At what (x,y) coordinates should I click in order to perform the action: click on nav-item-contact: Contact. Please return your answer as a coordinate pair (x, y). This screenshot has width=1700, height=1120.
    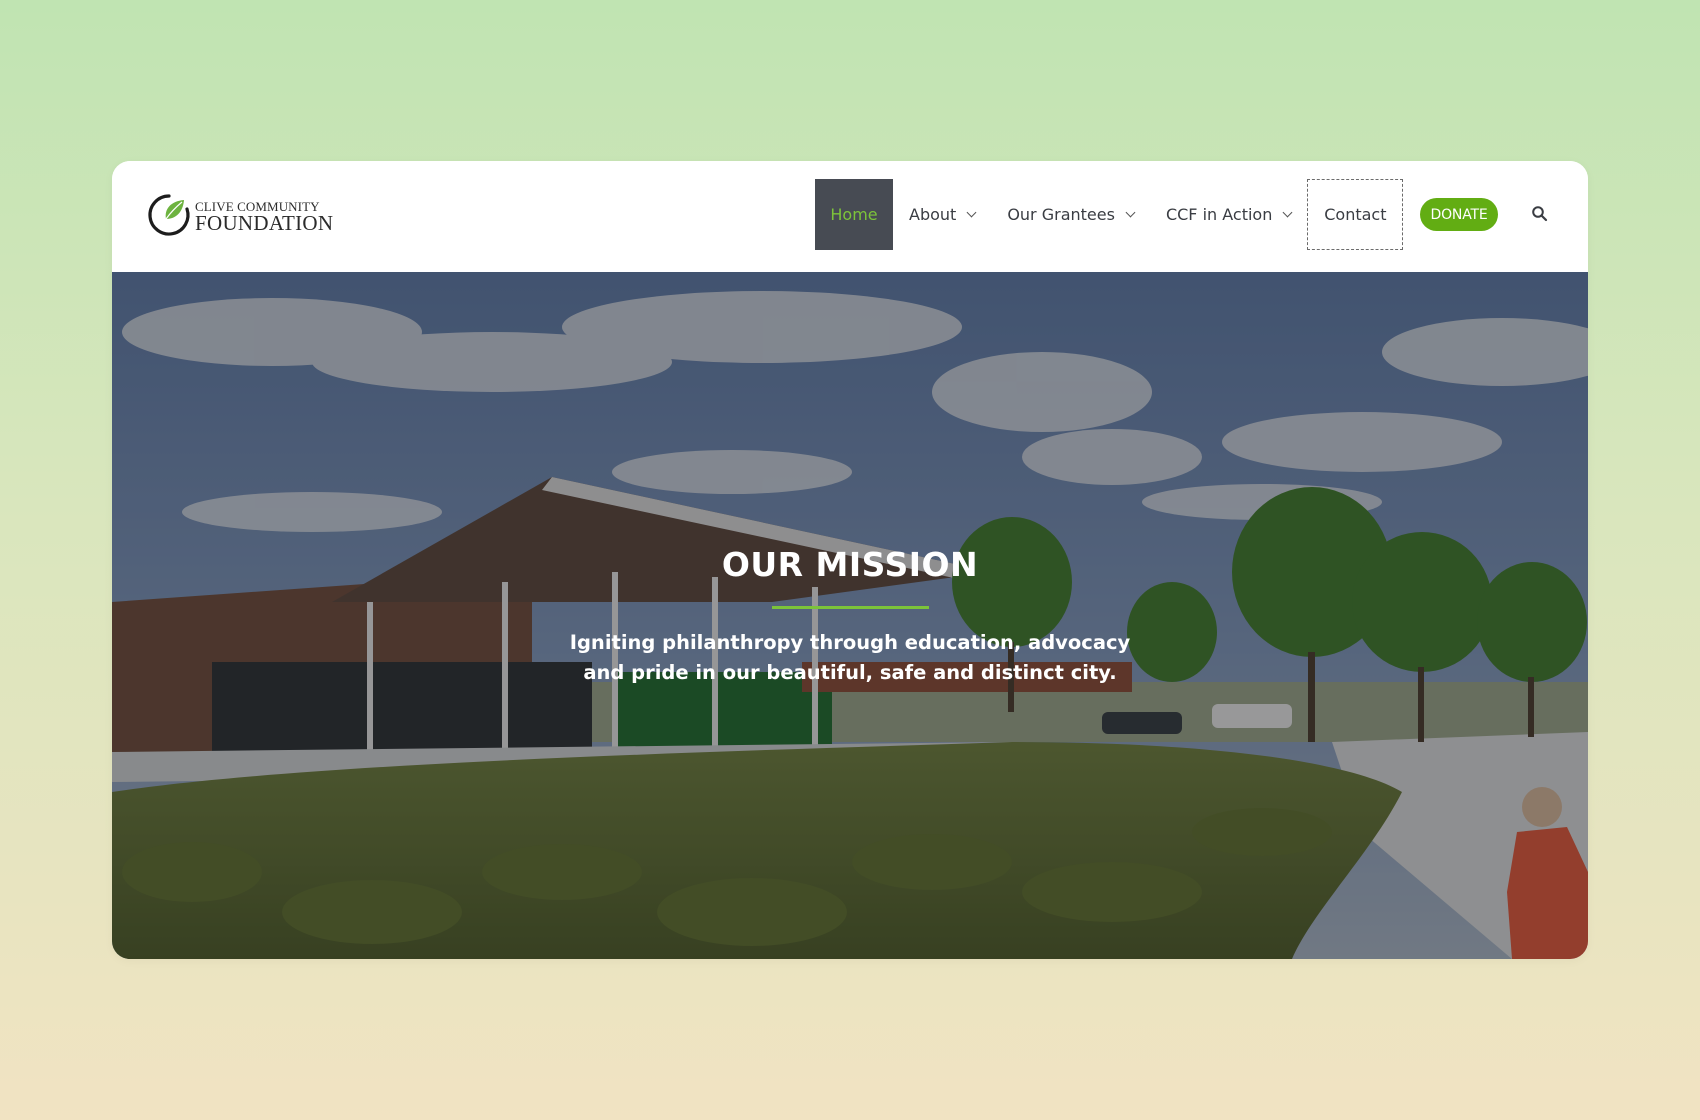
    Looking at the image, I should click on (1355, 214).